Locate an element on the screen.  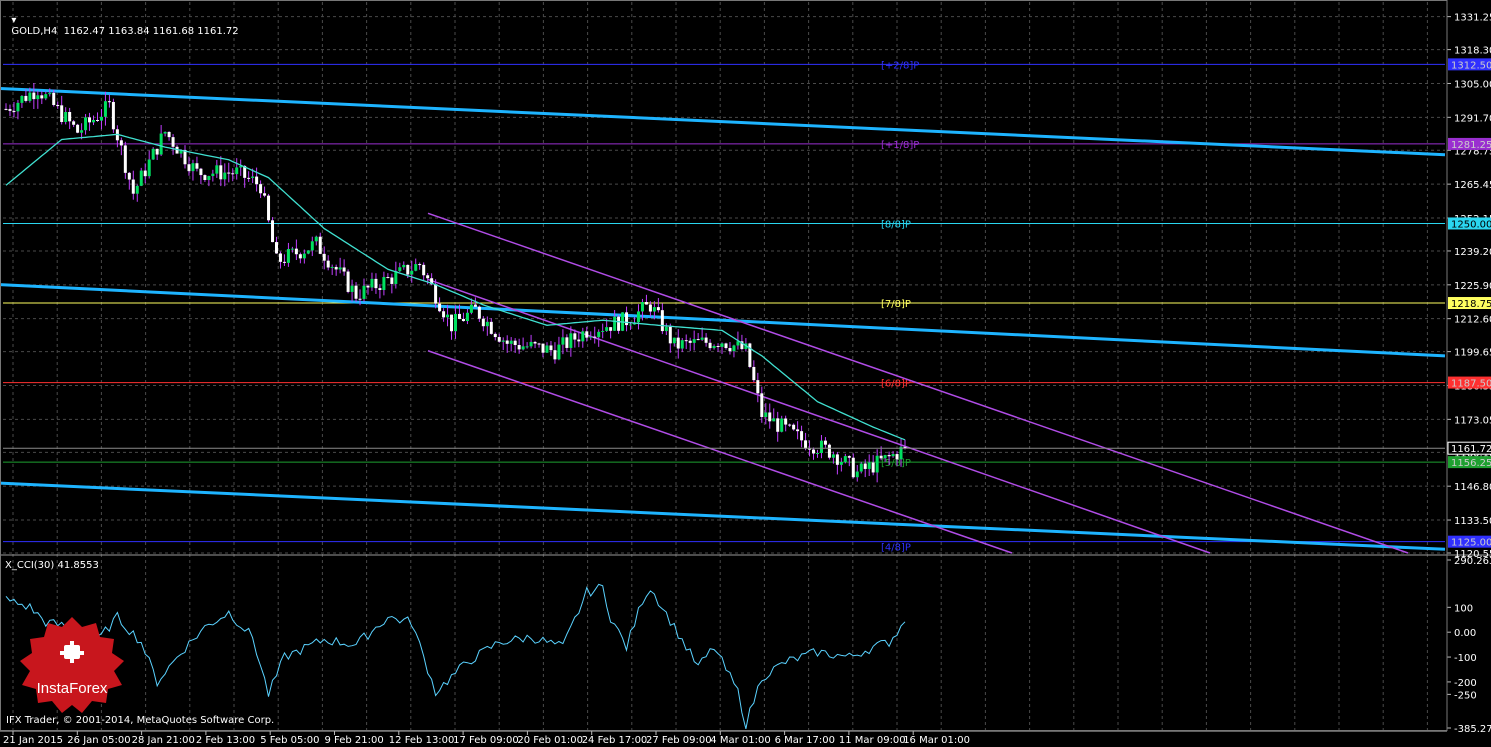
price-tick-label: 1225.90 is located at coordinates (1472, 286).